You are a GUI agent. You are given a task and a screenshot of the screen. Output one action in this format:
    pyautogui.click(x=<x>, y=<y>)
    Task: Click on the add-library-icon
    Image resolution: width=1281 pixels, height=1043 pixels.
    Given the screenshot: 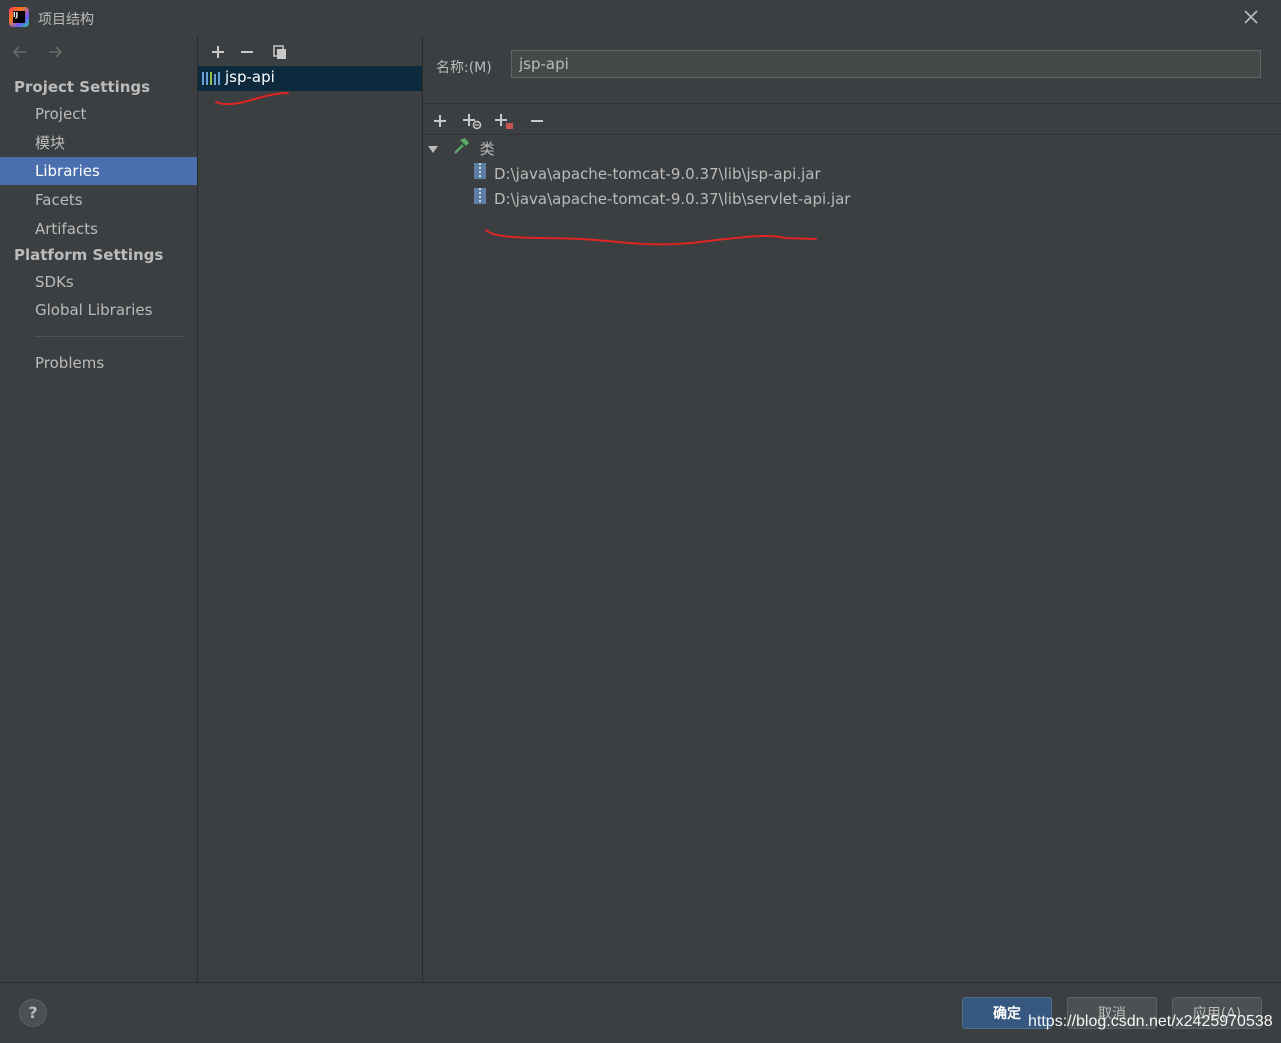 What is the action you would take?
    pyautogui.click(x=218, y=52)
    